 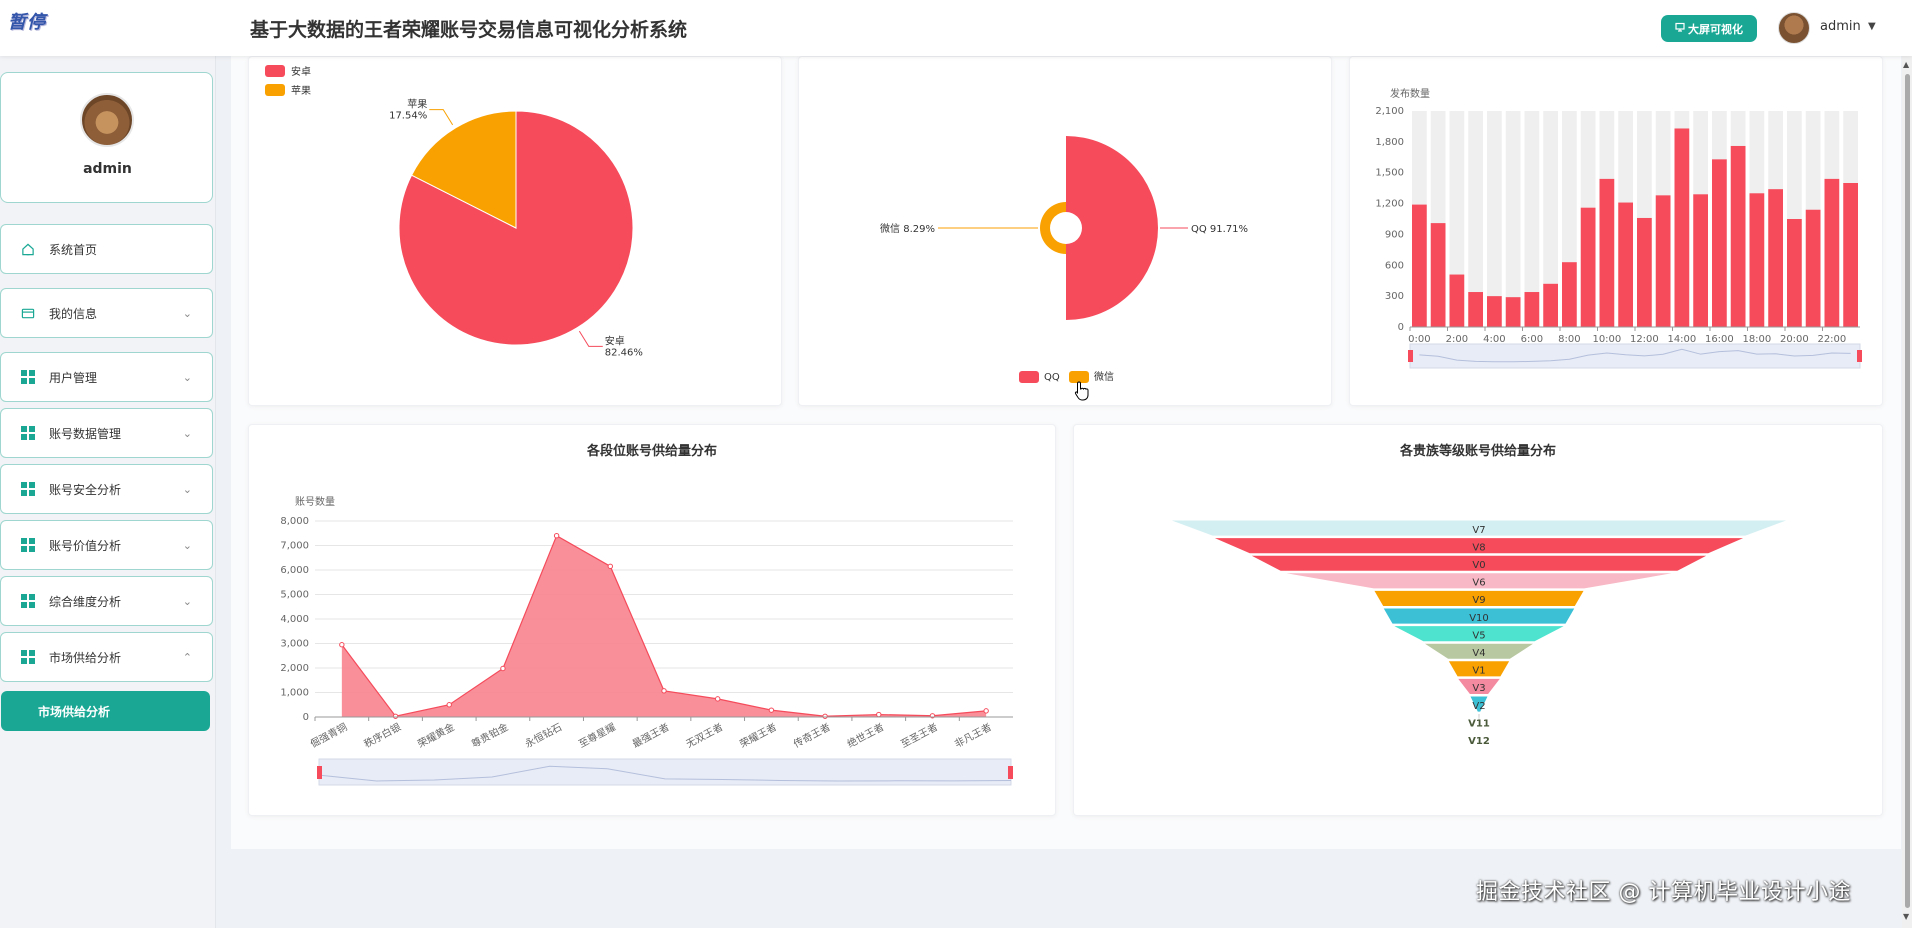 What do you see at coordinates (294, 570) in the screenshot?
I see `y-tick-label: 6,000` at bounding box center [294, 570].